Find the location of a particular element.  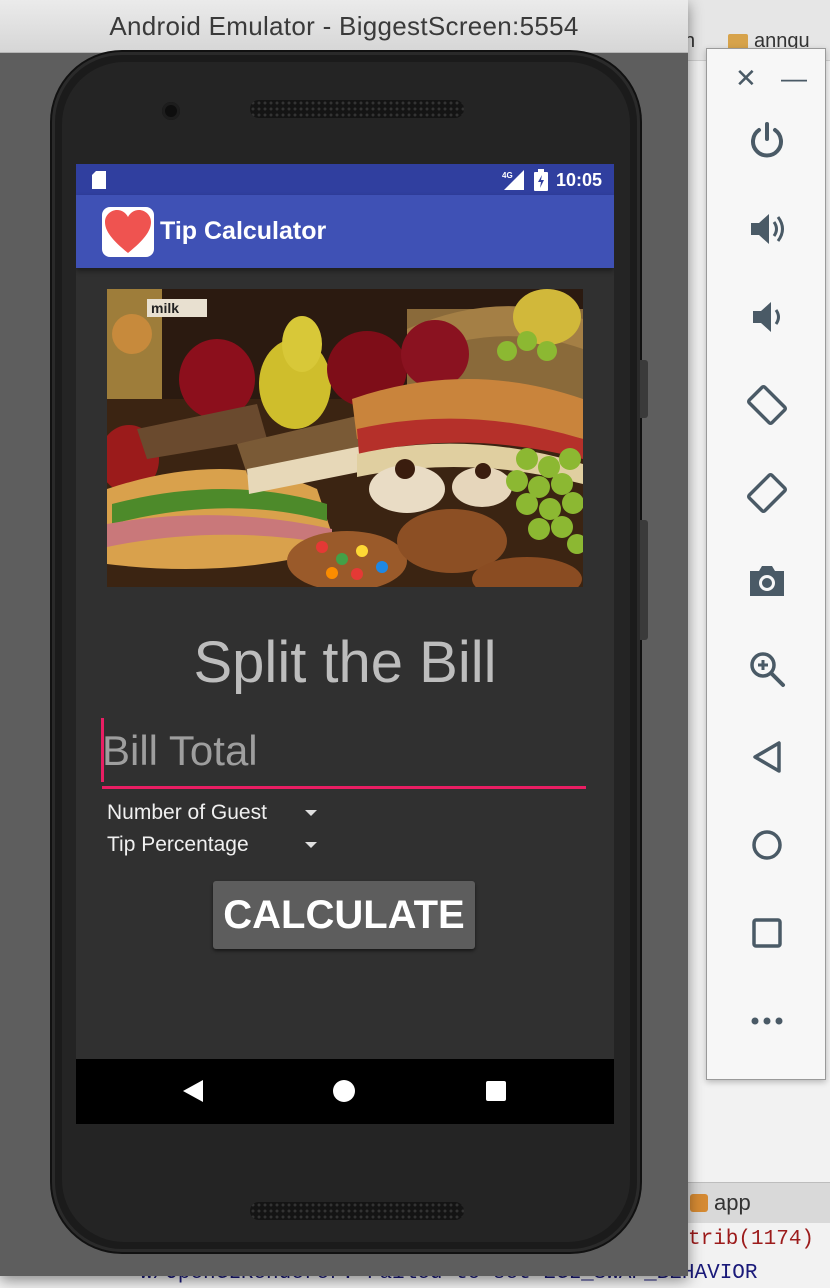

device-volume-button is located at coordinates (644, 580).